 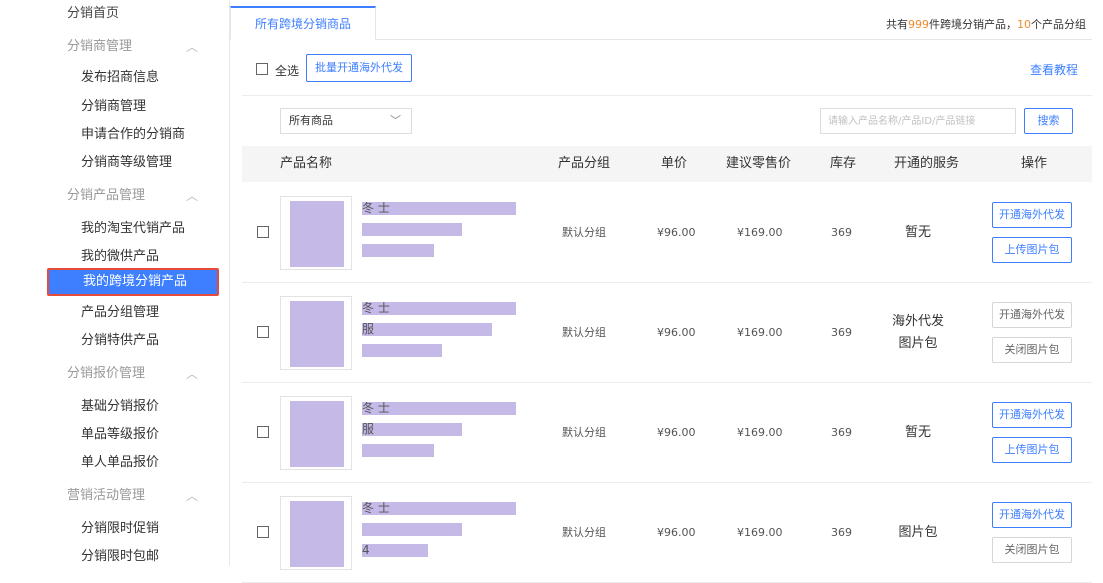 I want to click on batch-enable-button: 批量开通海外代发, so click(x=359, y=68).